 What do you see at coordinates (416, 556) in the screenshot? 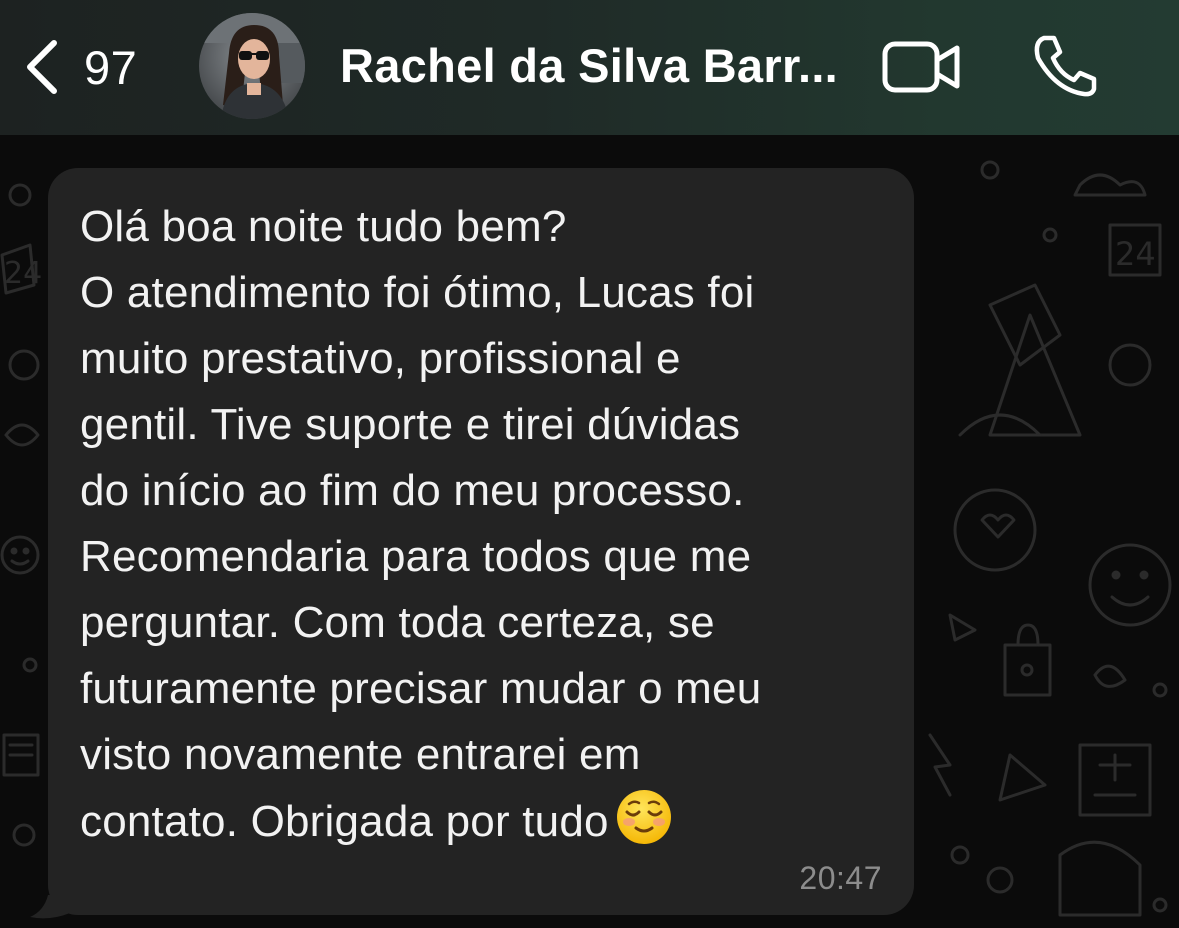
I see `message-line: Recomendaria para todos que me` at bounding box center [416, 556].